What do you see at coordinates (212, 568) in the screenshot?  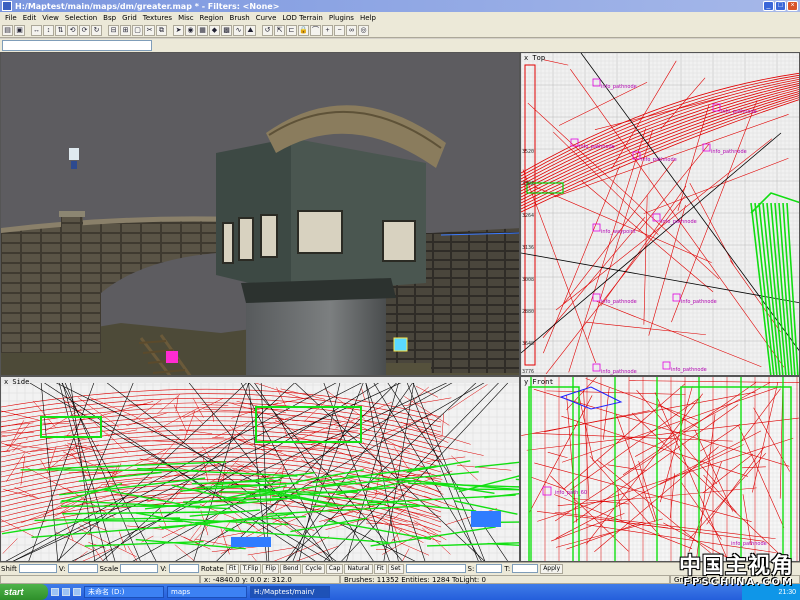 I see `rotate-label: Rotate` at bounding box center [212, 568].